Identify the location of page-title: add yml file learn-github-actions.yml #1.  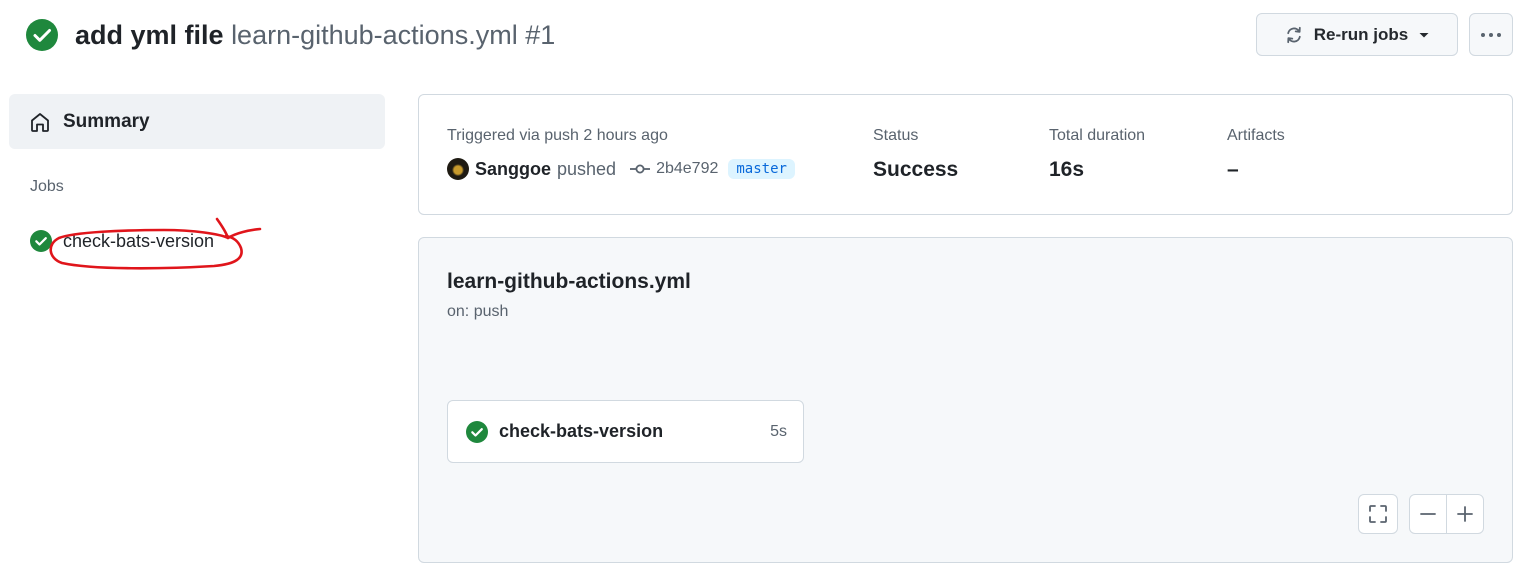
(315, 35).